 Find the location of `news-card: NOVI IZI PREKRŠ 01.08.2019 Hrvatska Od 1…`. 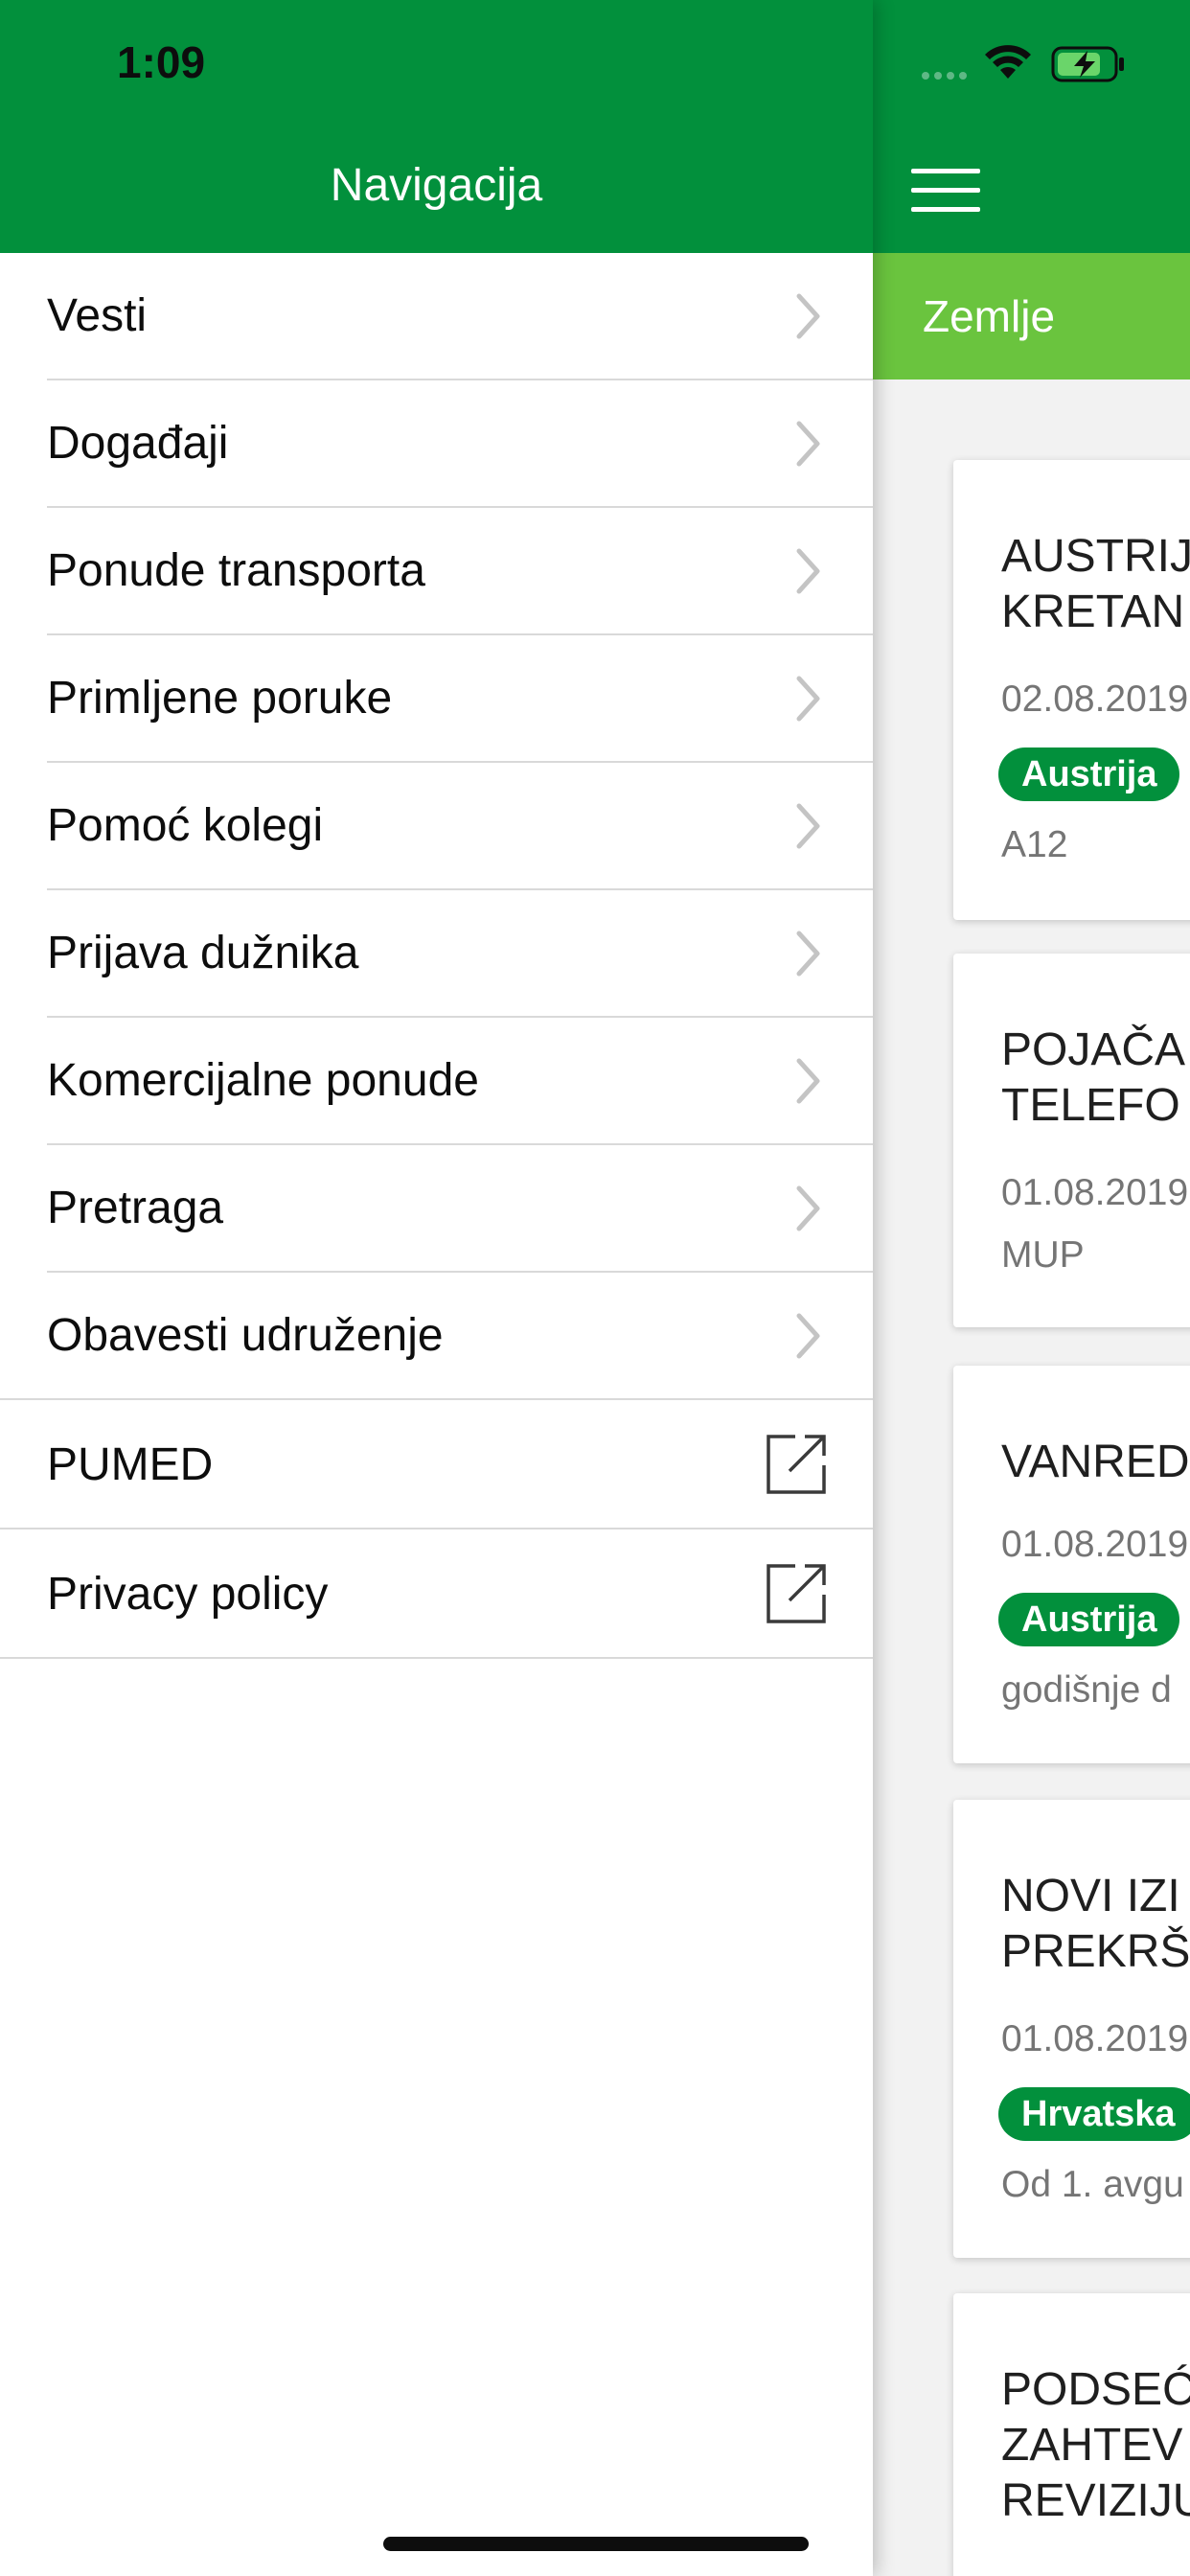

news-card: NOVI IZI PREKRŠ 01.08.2019 Hrvatska Od 1… is located at coordinates (1071, 2029).